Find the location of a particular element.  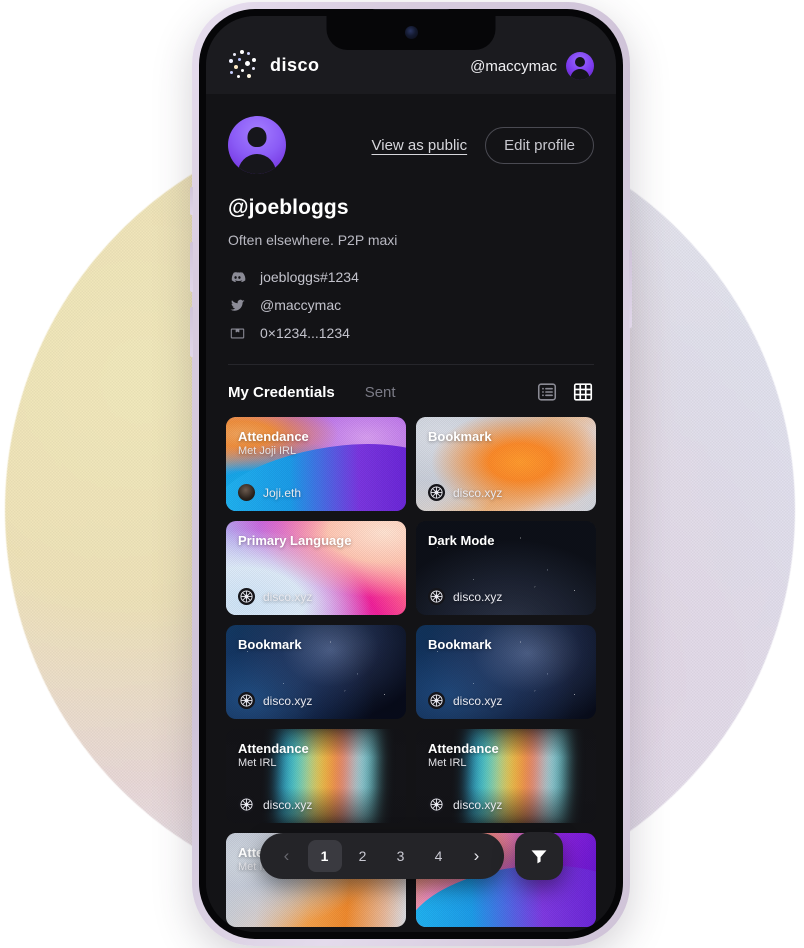

credential-issuer: Joji.eth is located at coordinates (269, 492).